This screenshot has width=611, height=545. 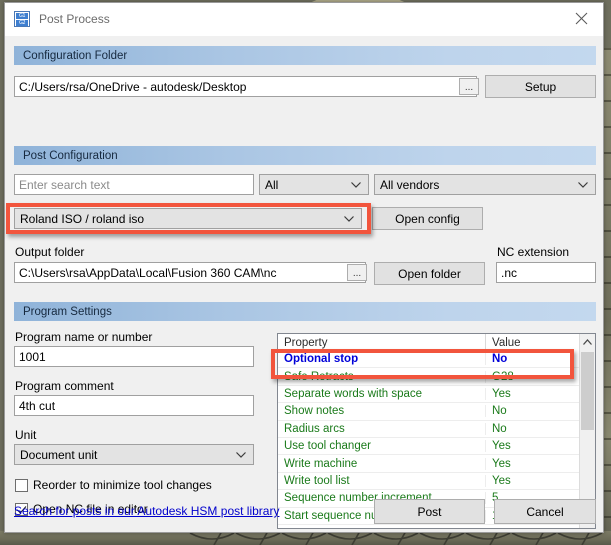 What do you see at coordinates (382, 359) in the screenshot?
I see `property-cell: Optional stop` at bounding box center [382, 359].